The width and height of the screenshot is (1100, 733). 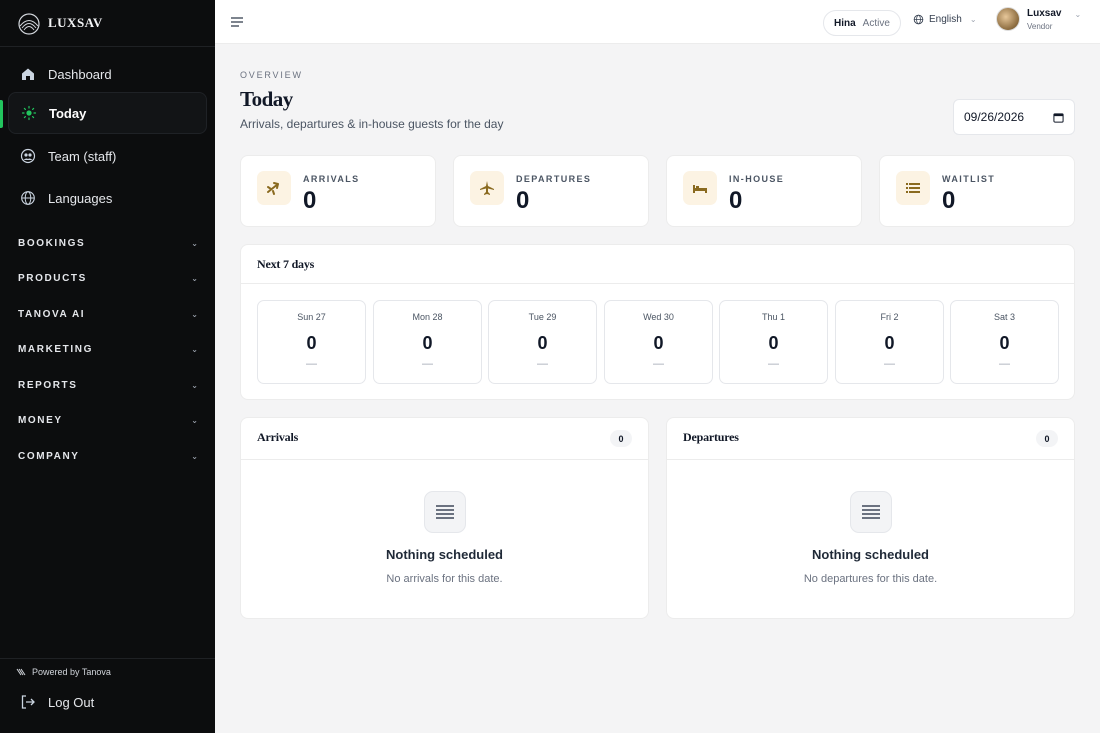 What do you see at coordinates (21, 672) in the screenshot?
I see `tanova-icon` at bounding box center [21, 672].